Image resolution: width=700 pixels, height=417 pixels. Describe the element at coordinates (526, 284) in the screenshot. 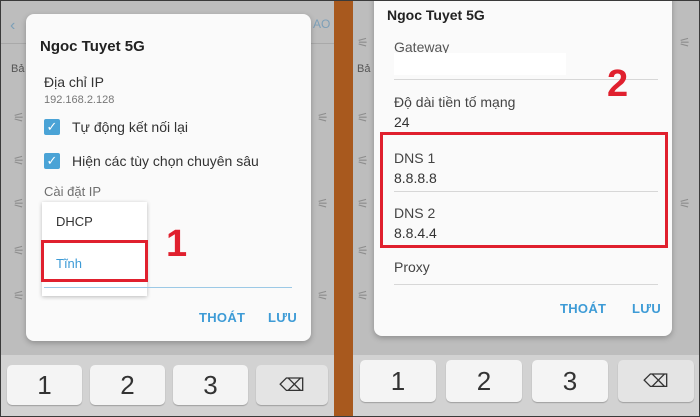

I see `field-underline` at that location.